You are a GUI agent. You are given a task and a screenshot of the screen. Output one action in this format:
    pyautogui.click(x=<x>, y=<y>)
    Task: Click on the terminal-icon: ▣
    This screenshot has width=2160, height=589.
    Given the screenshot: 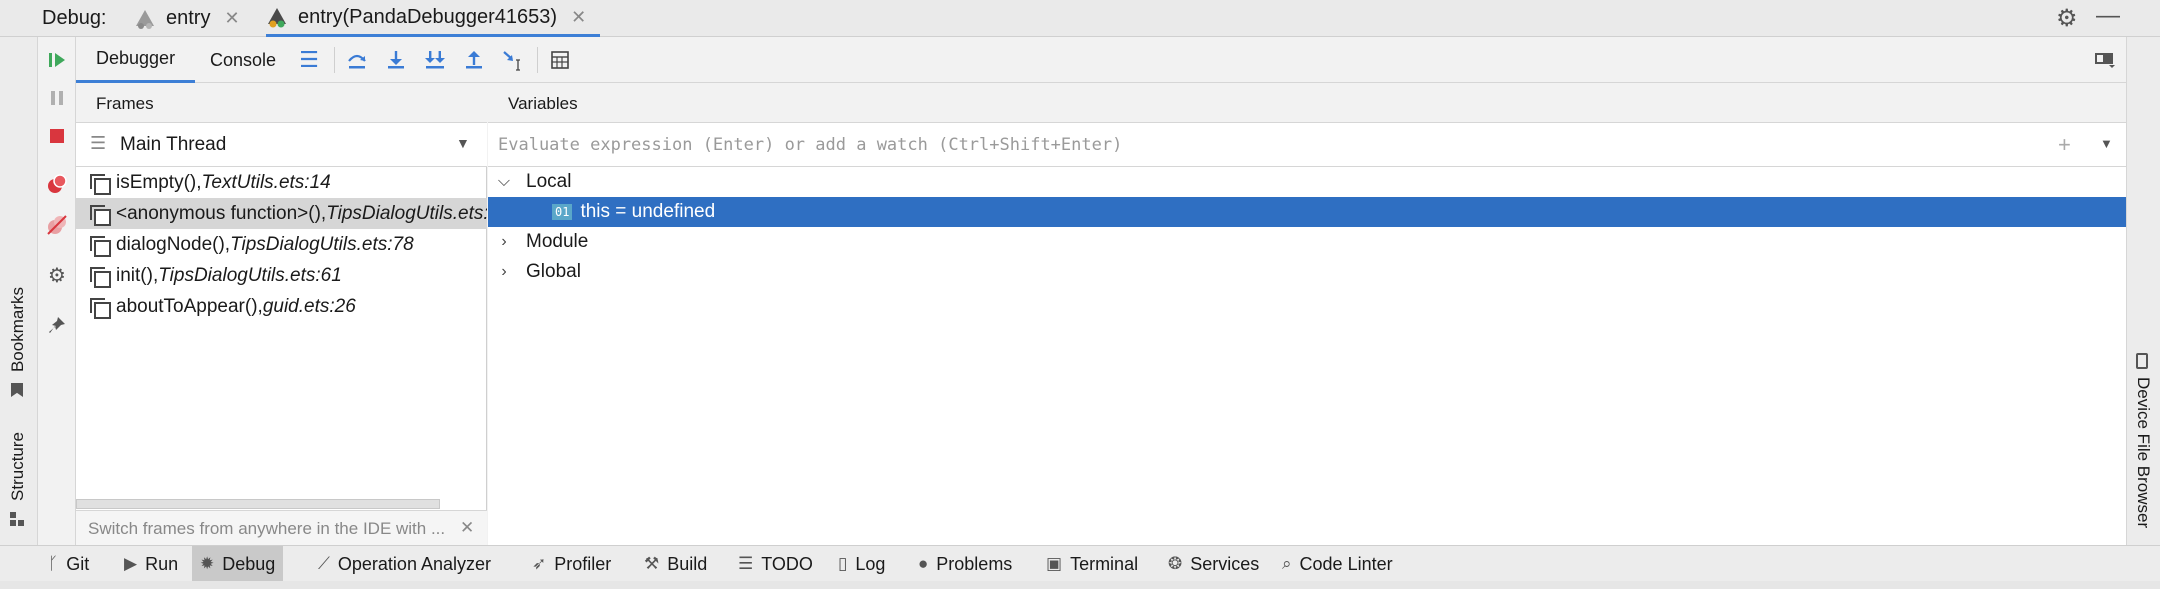 What is the action you would take?
    pyautogui.click(x=1054, y=563)
    